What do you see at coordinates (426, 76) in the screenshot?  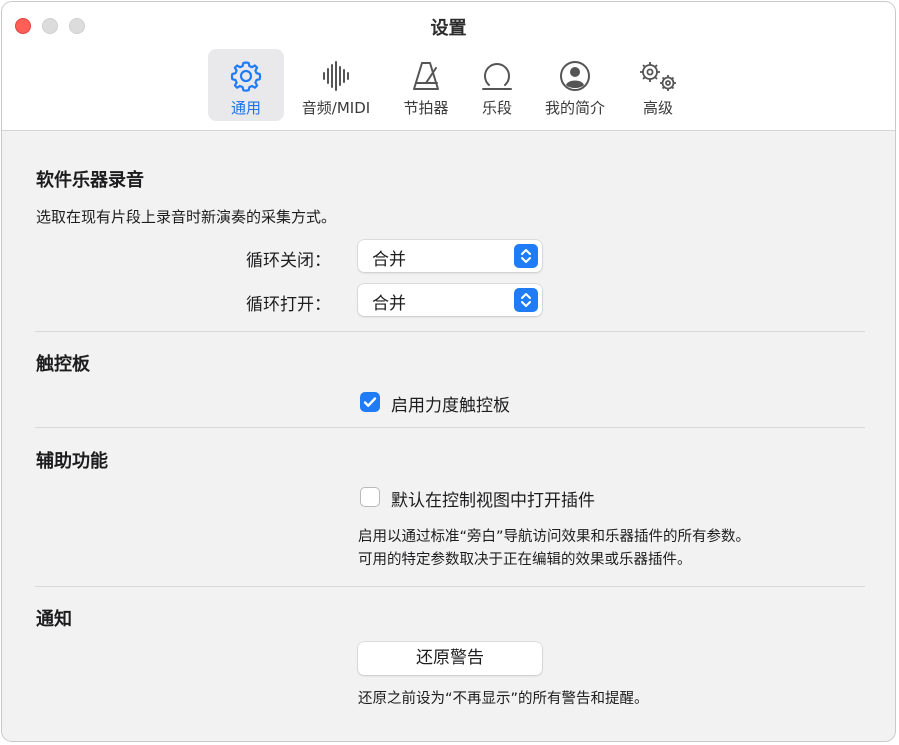 I see `metronome-icon` at bounding box center [426, 76].